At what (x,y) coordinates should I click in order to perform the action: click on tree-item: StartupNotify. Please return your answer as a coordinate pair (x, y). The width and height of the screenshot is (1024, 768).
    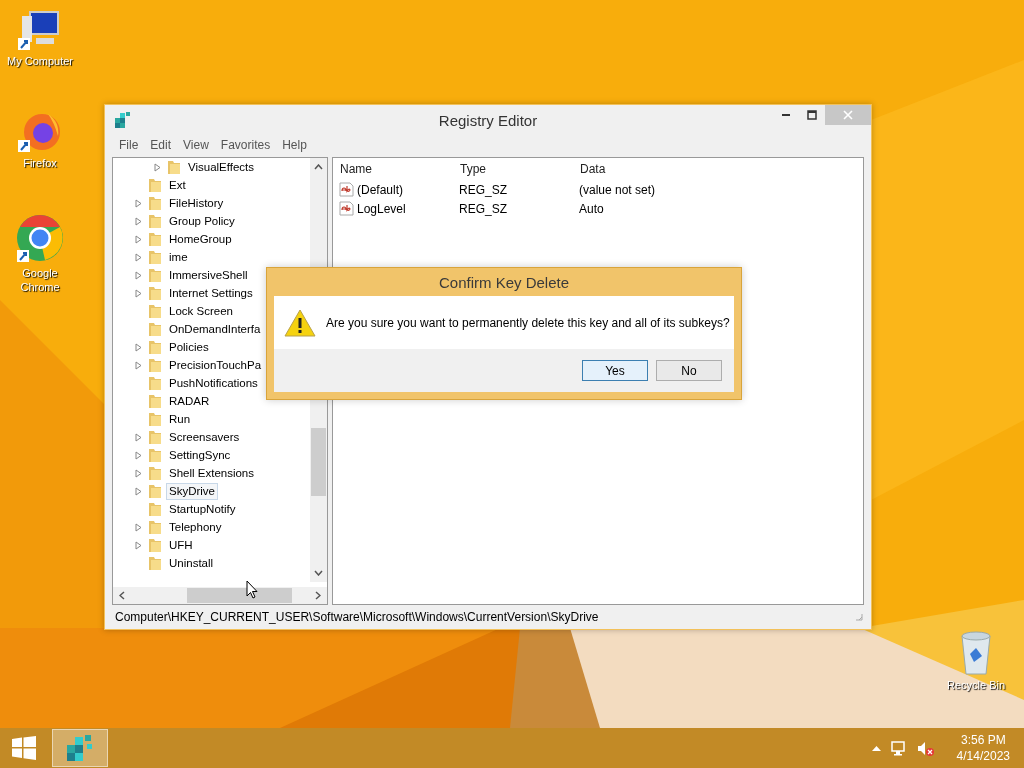
    Looking at the image, I should click on (202, 509).